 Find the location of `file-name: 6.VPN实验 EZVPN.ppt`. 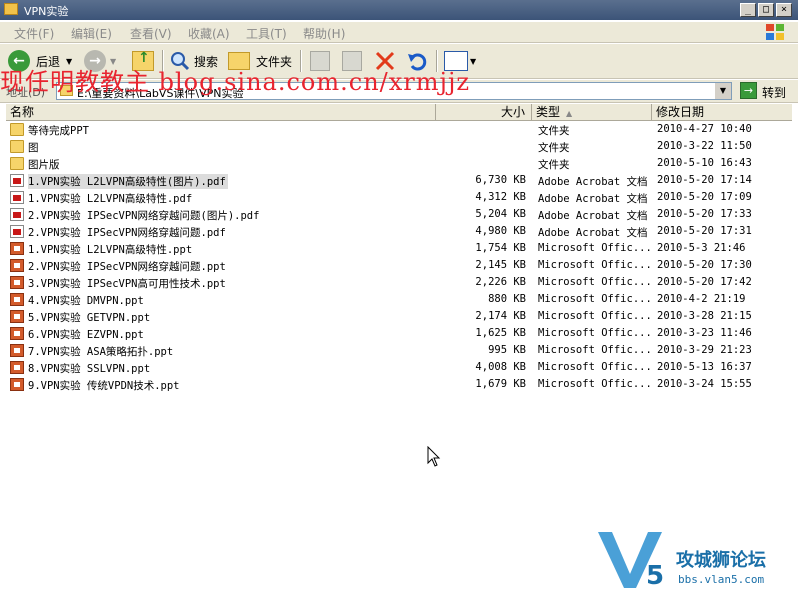

file-name: 6.VPN实验 EZVPN.ppt is located at coordinates (86, 335).